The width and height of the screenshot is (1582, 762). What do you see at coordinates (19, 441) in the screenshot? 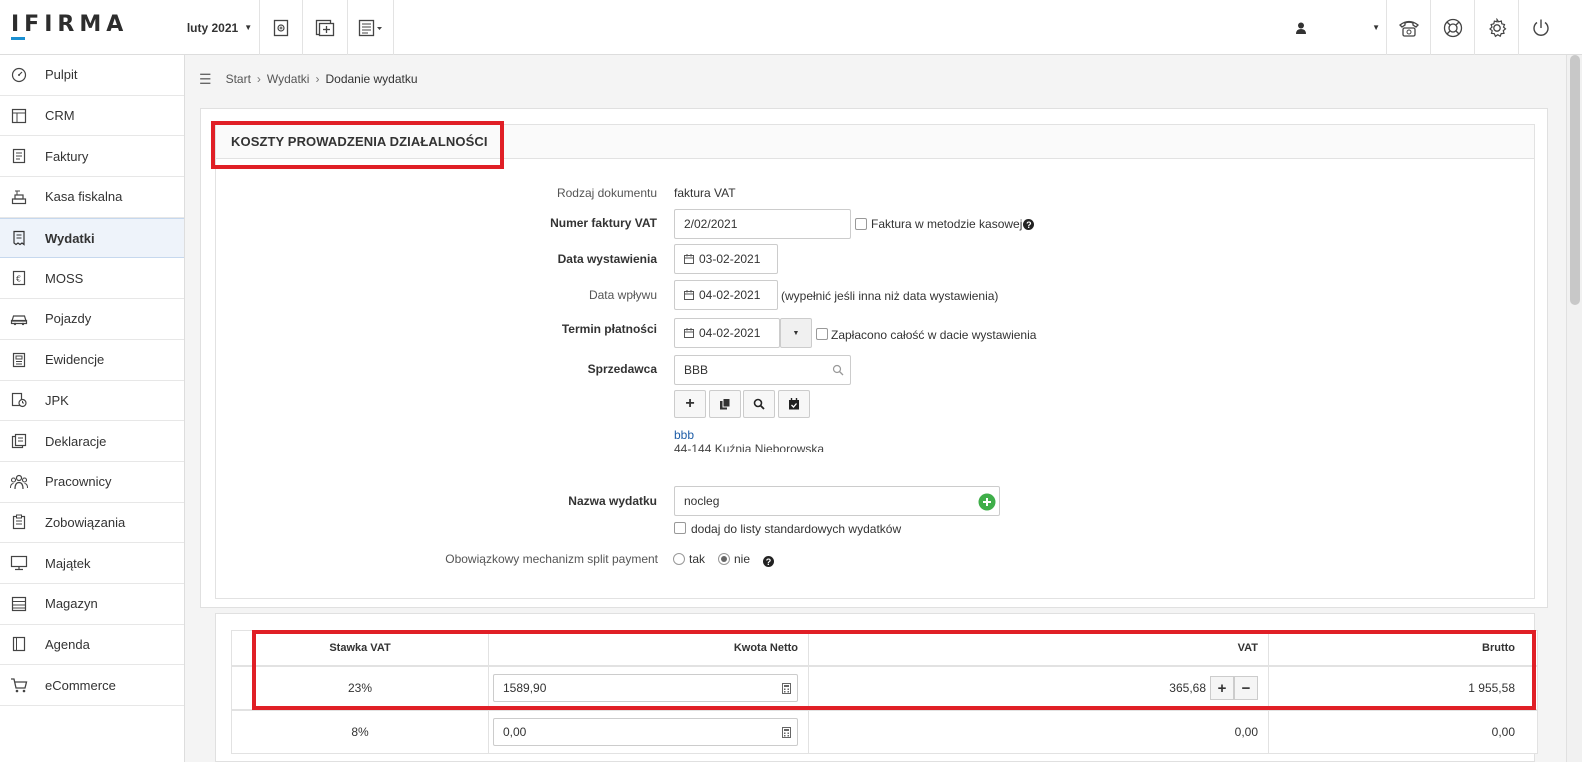
I see `declaration-icon` at bounding box center [19, 441].